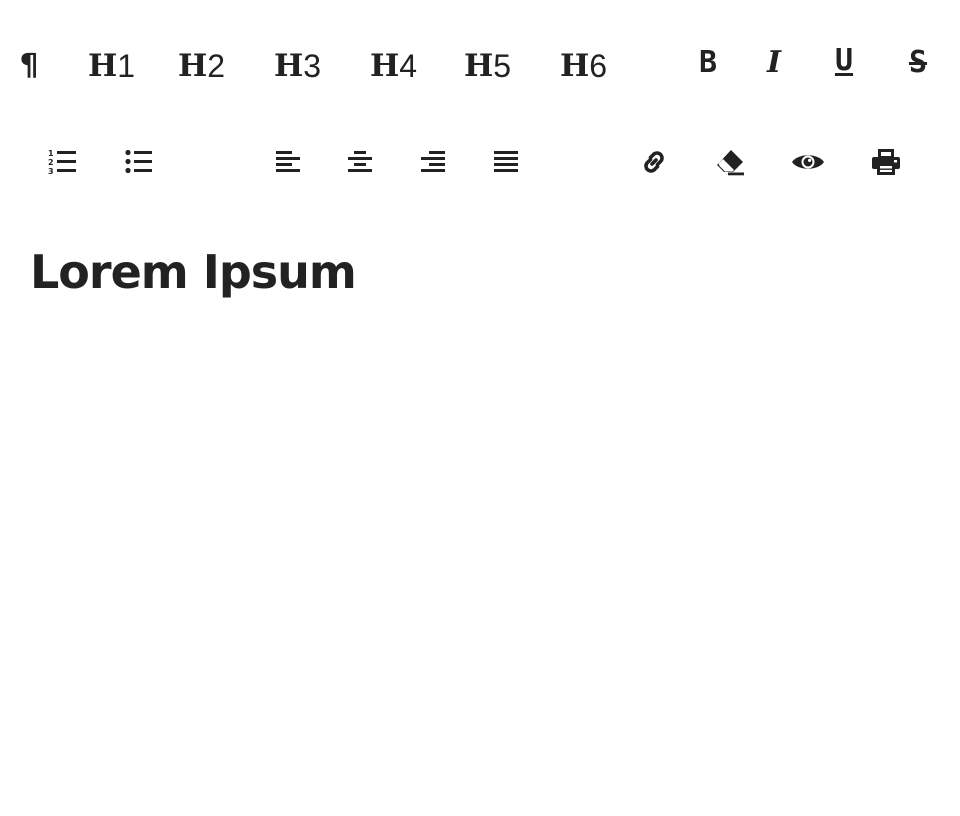  I want to click on svg-text: 3, so click(51, 171).